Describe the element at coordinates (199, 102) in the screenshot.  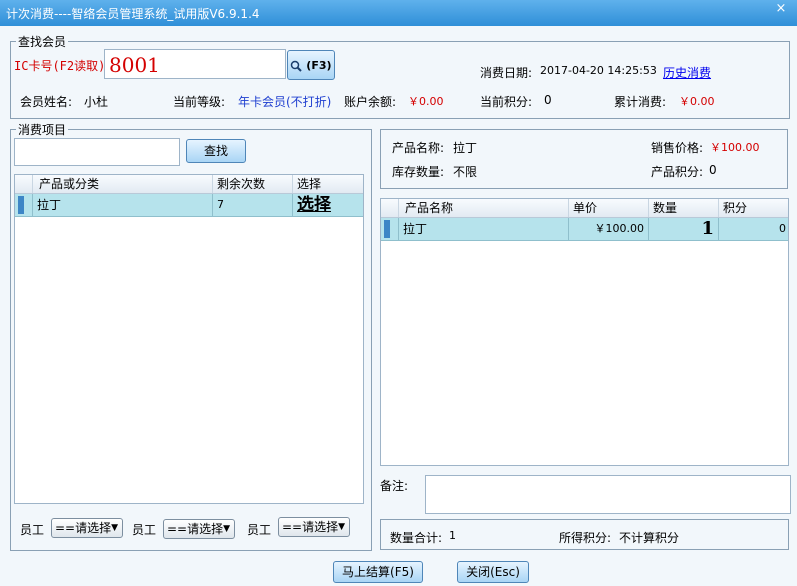
I see `member-level-label: 当前等级:` at that location.